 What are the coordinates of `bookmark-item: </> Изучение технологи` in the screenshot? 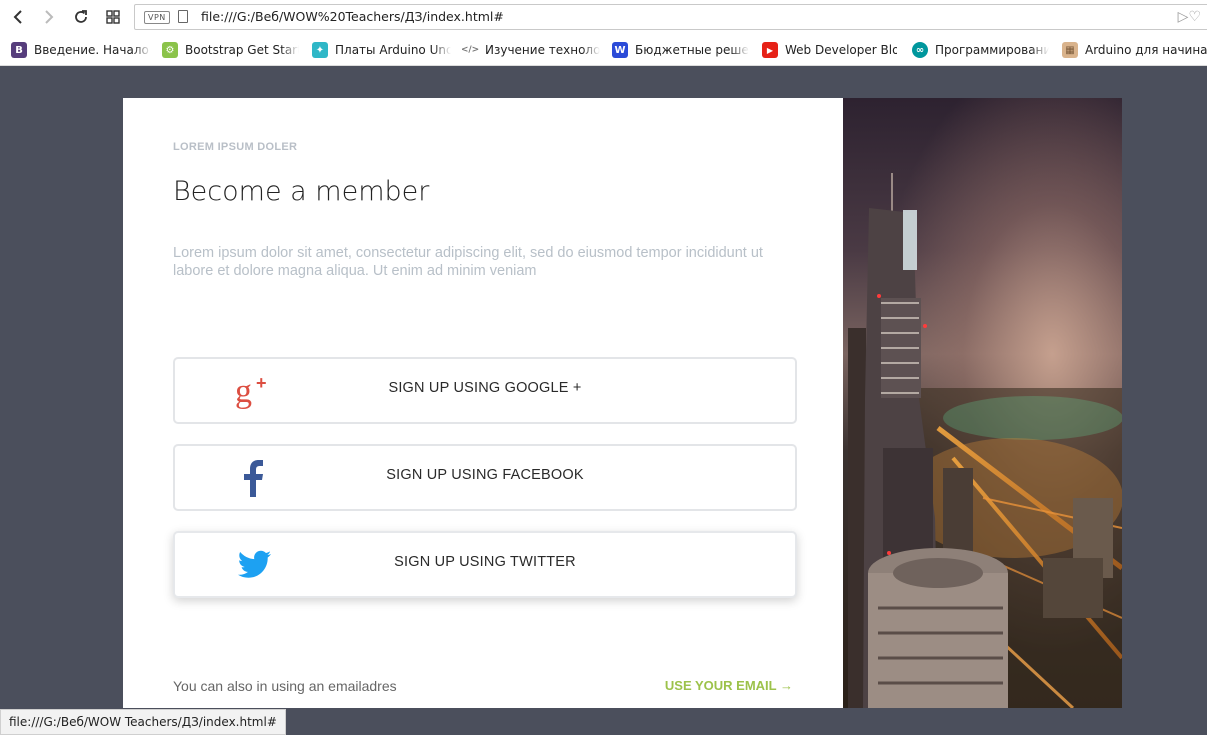 It's located at (531, 50).